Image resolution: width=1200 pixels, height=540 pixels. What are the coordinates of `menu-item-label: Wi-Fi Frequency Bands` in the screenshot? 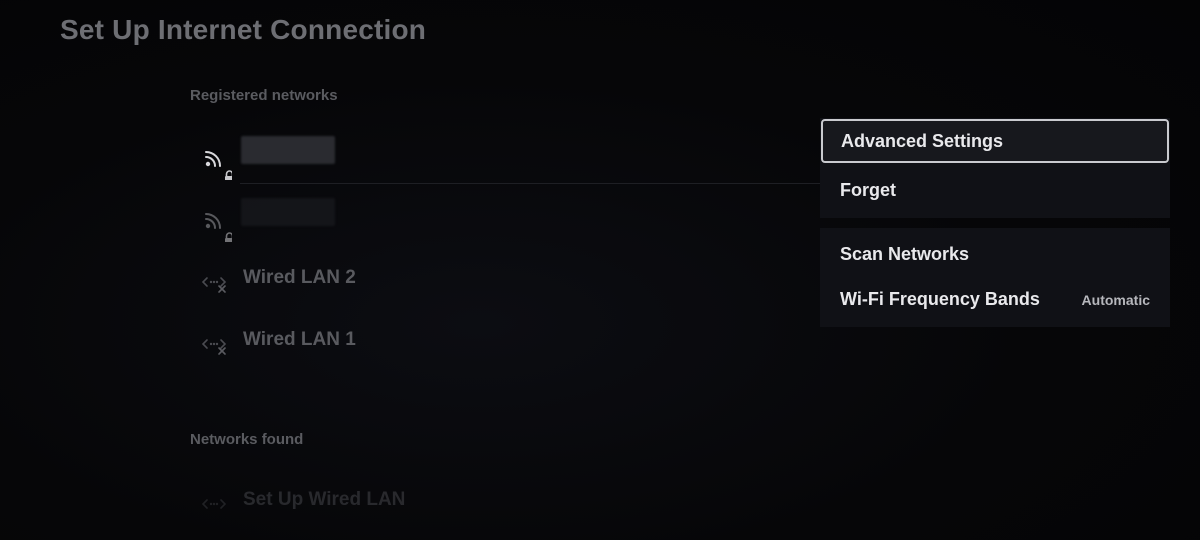 It's located at (940, 299).